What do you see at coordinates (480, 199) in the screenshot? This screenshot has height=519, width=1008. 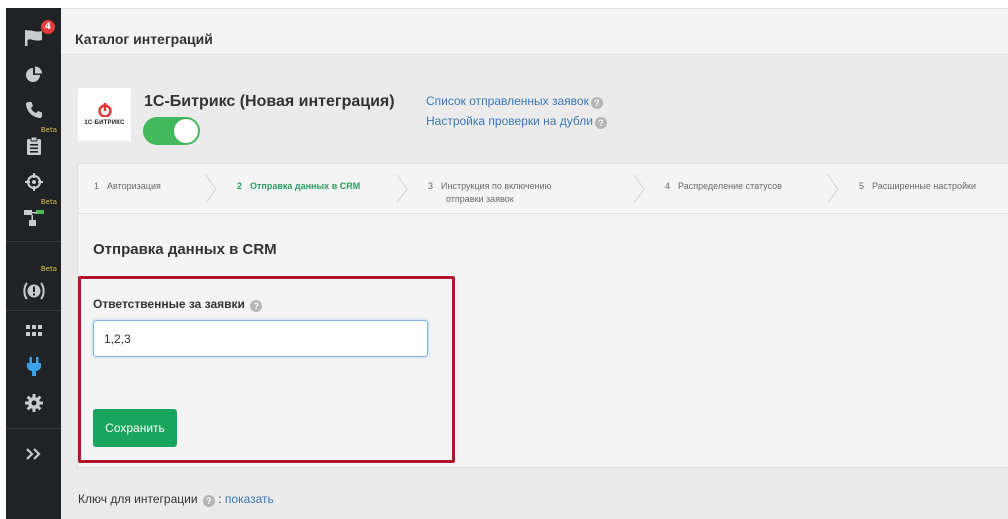 I see `step-label-line2: отправки заявок` at bounding box center [480, 199].